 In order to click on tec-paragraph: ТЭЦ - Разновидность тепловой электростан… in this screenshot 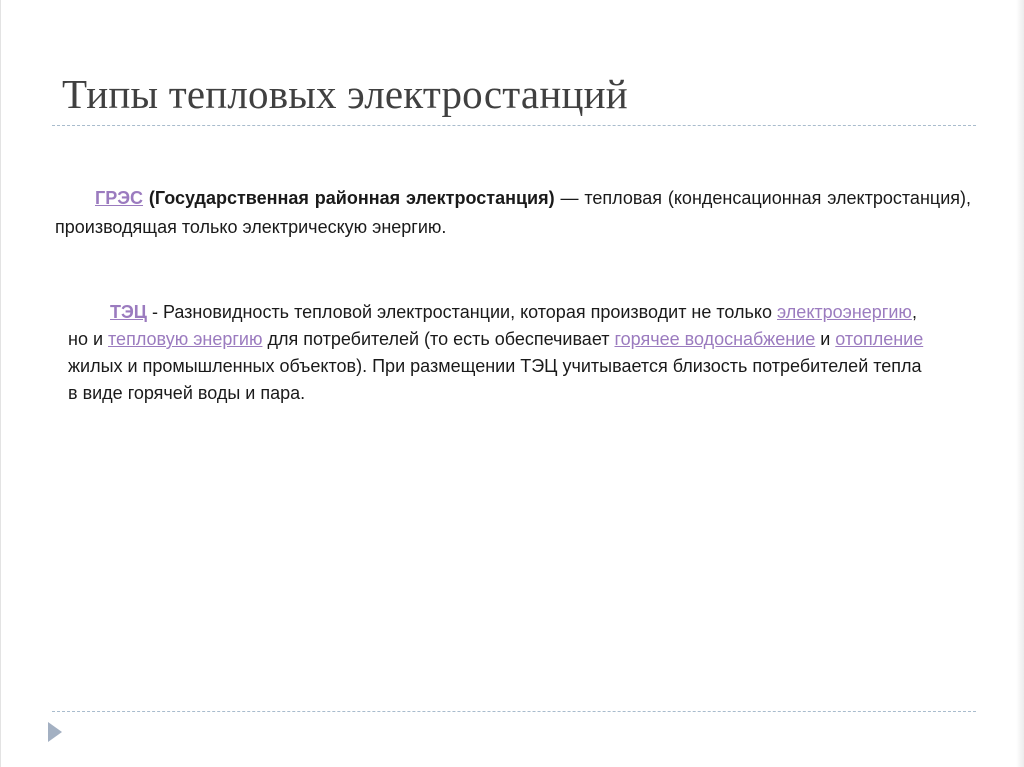, I will do `click(498, 353)`.